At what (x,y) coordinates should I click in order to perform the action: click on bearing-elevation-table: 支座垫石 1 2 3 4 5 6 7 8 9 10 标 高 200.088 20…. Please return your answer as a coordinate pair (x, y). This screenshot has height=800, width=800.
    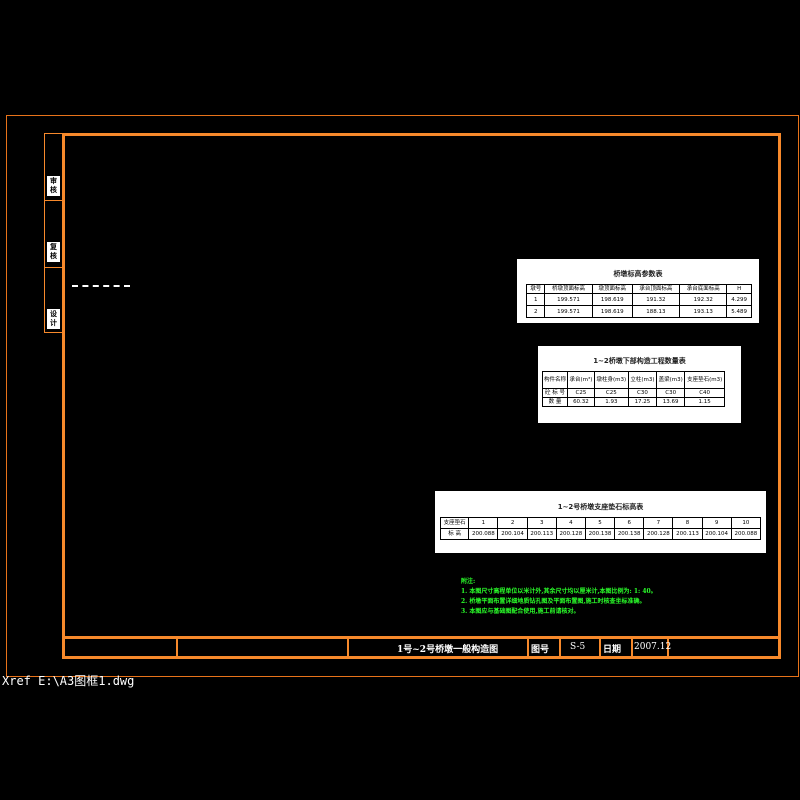
    Looking at the image, I should click on (600, 528).